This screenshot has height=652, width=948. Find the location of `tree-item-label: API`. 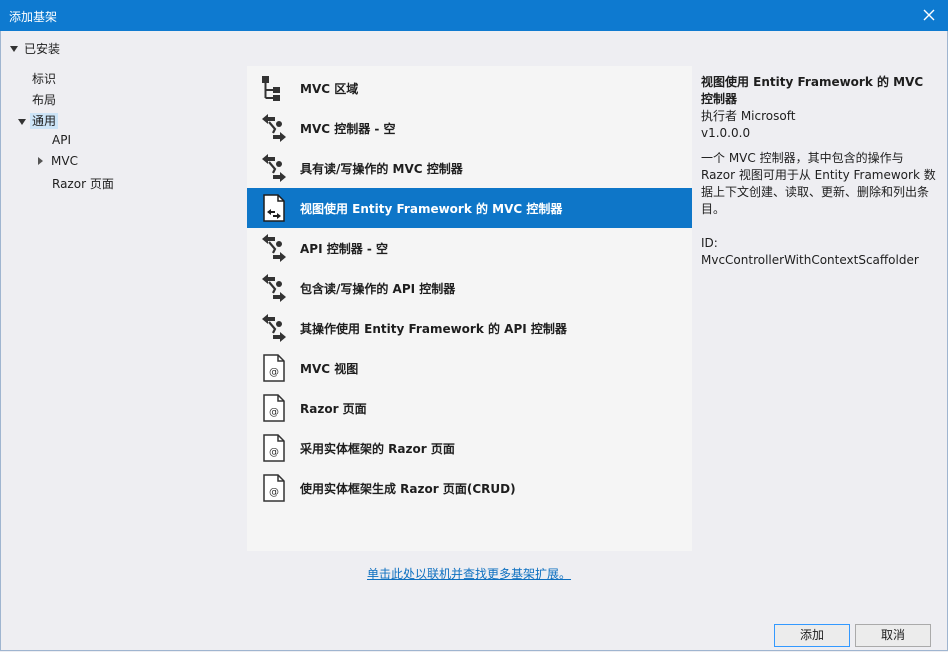

tree-item-label: API is located at coordinates (61, 140).